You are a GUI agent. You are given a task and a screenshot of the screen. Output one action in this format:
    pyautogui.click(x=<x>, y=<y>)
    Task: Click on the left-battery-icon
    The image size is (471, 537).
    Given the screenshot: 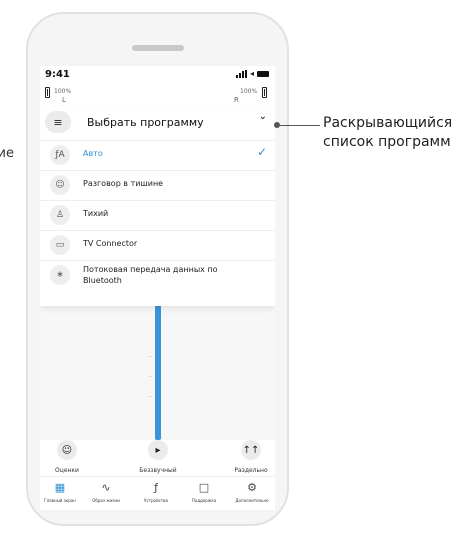 What is the action you would take?
    pyautogui.click(x=47, y=92)
    